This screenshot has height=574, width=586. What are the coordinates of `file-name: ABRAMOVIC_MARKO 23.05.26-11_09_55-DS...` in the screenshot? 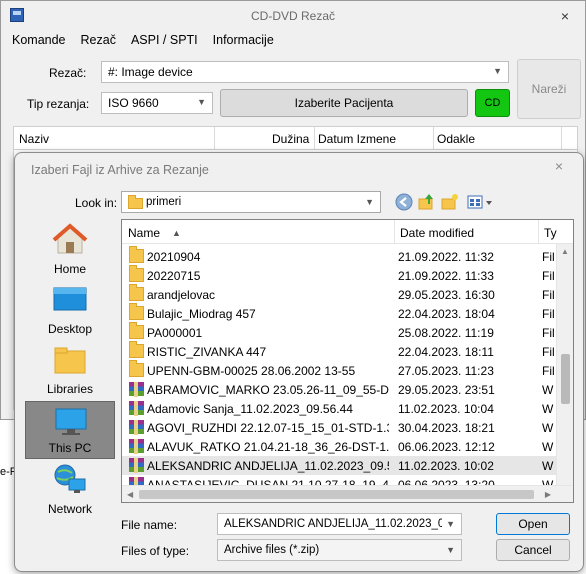 It's located at (268, 390).